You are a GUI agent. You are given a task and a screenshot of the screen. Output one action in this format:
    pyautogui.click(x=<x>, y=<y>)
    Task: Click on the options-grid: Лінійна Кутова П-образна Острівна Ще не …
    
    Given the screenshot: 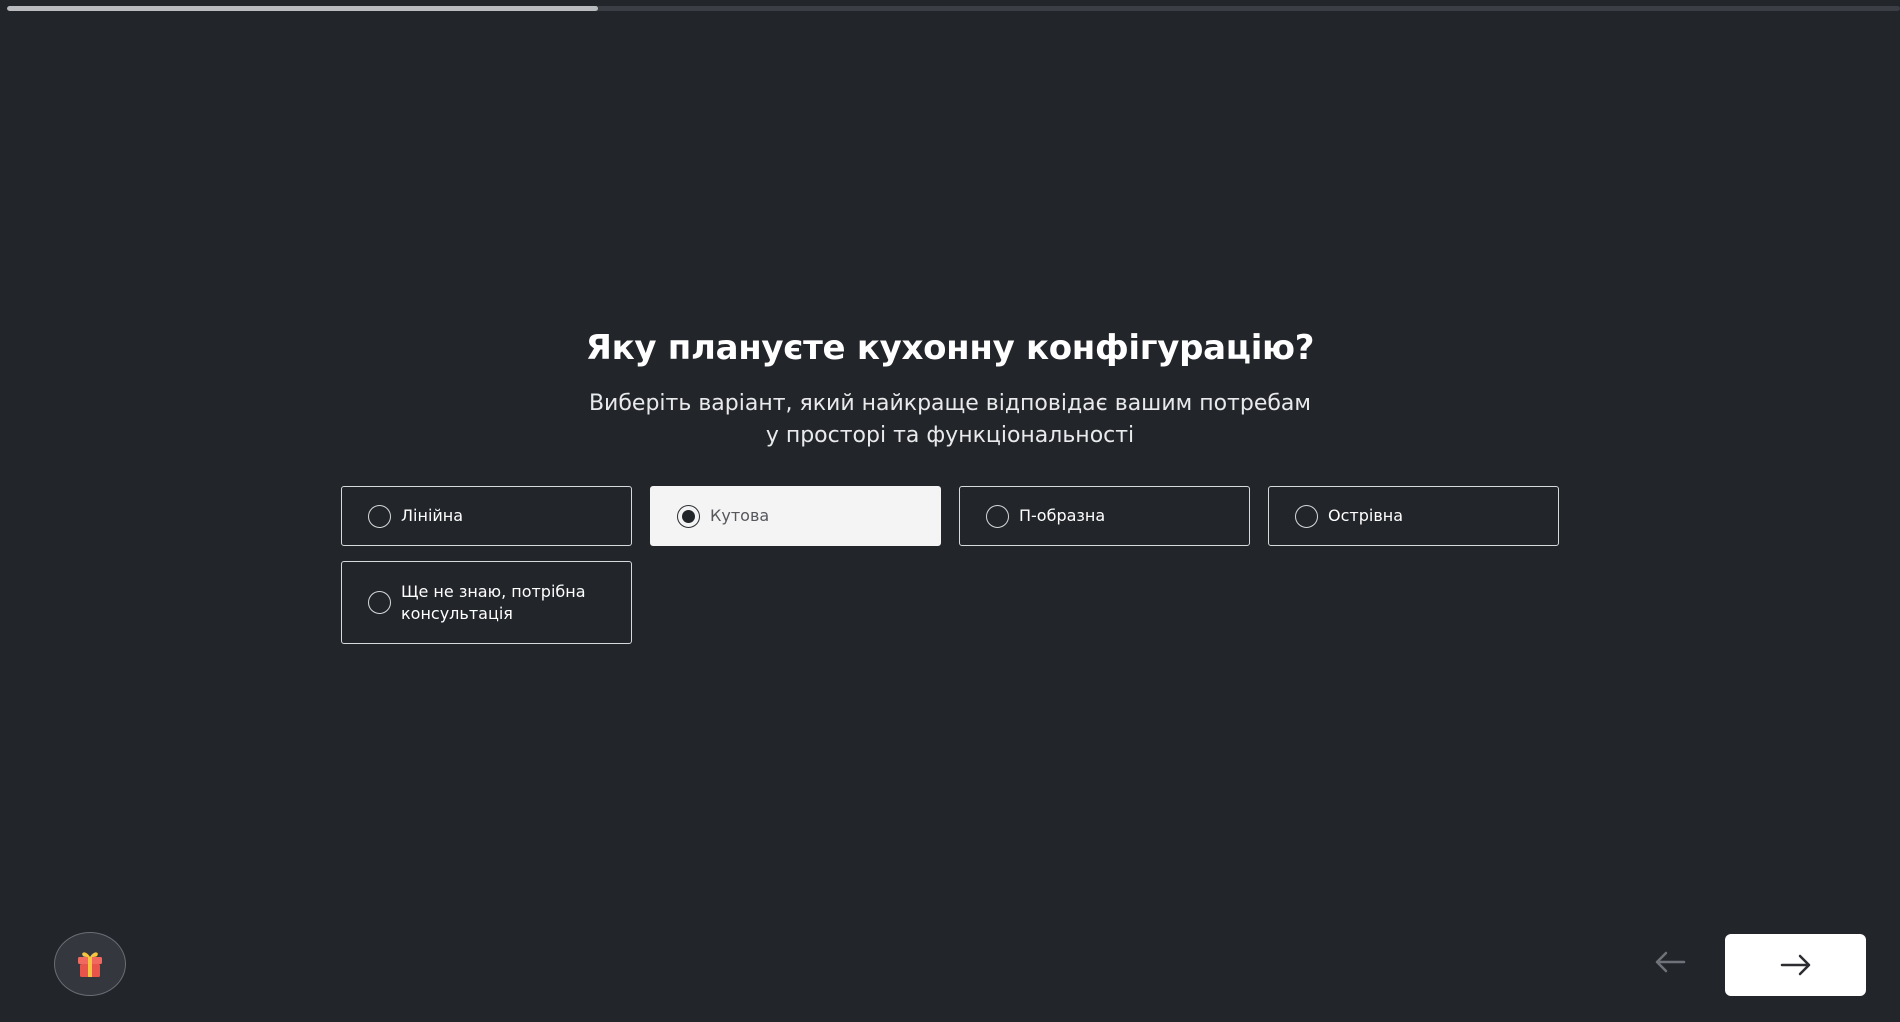 What is the action you would take?
    pyautogui.click(x=951, y=565)
    